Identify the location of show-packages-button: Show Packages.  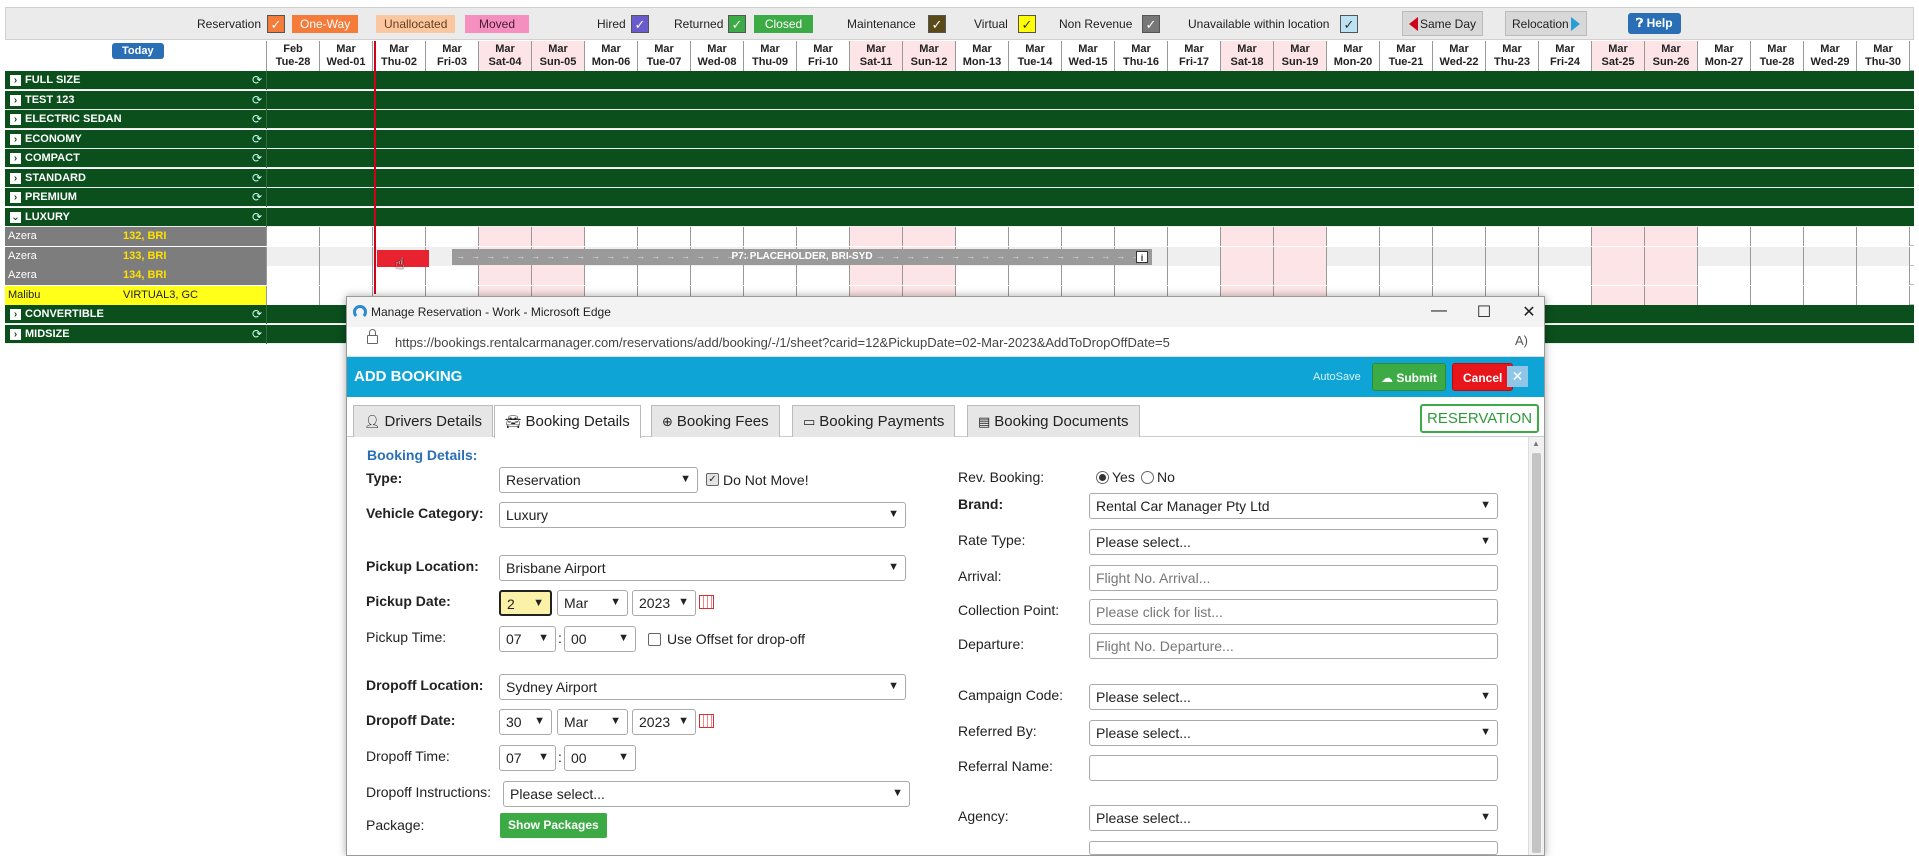
(553, 825).